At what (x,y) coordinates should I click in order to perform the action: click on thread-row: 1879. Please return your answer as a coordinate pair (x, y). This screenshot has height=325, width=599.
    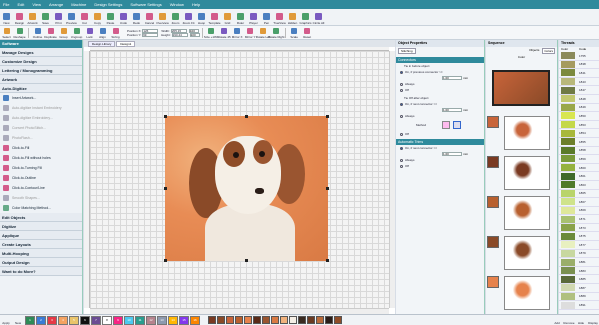
    Looking at the image, I should click on (579, 254).